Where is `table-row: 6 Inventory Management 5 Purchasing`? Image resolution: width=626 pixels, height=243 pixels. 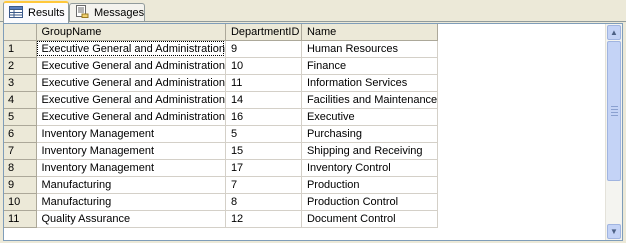
table-row: 6 Inventory Management 5 Purchasing is located at coordinates (221, 134).